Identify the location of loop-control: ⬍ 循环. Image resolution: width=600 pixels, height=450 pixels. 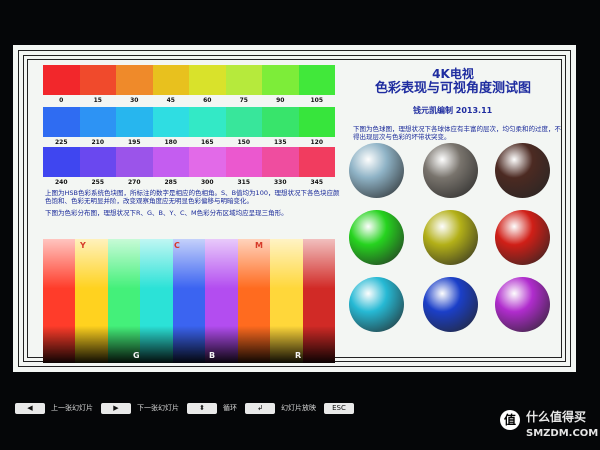
(212, 408).